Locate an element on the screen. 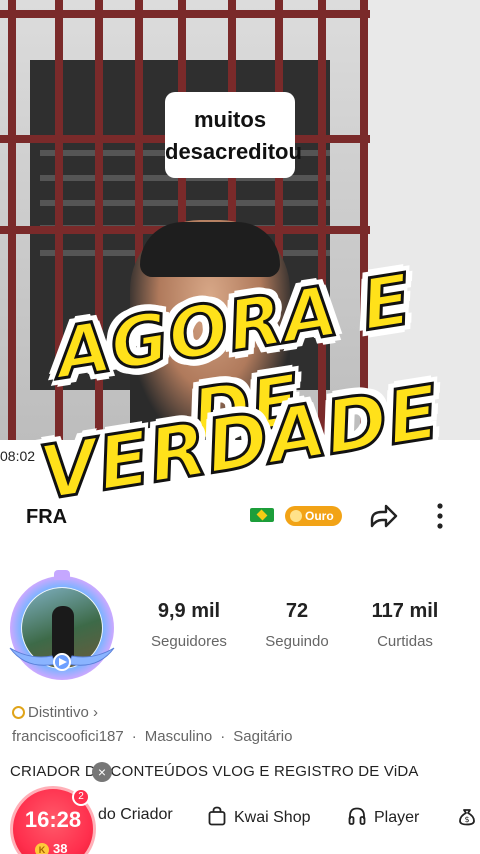  following-count: 72 is located at coordinates (297, 611).